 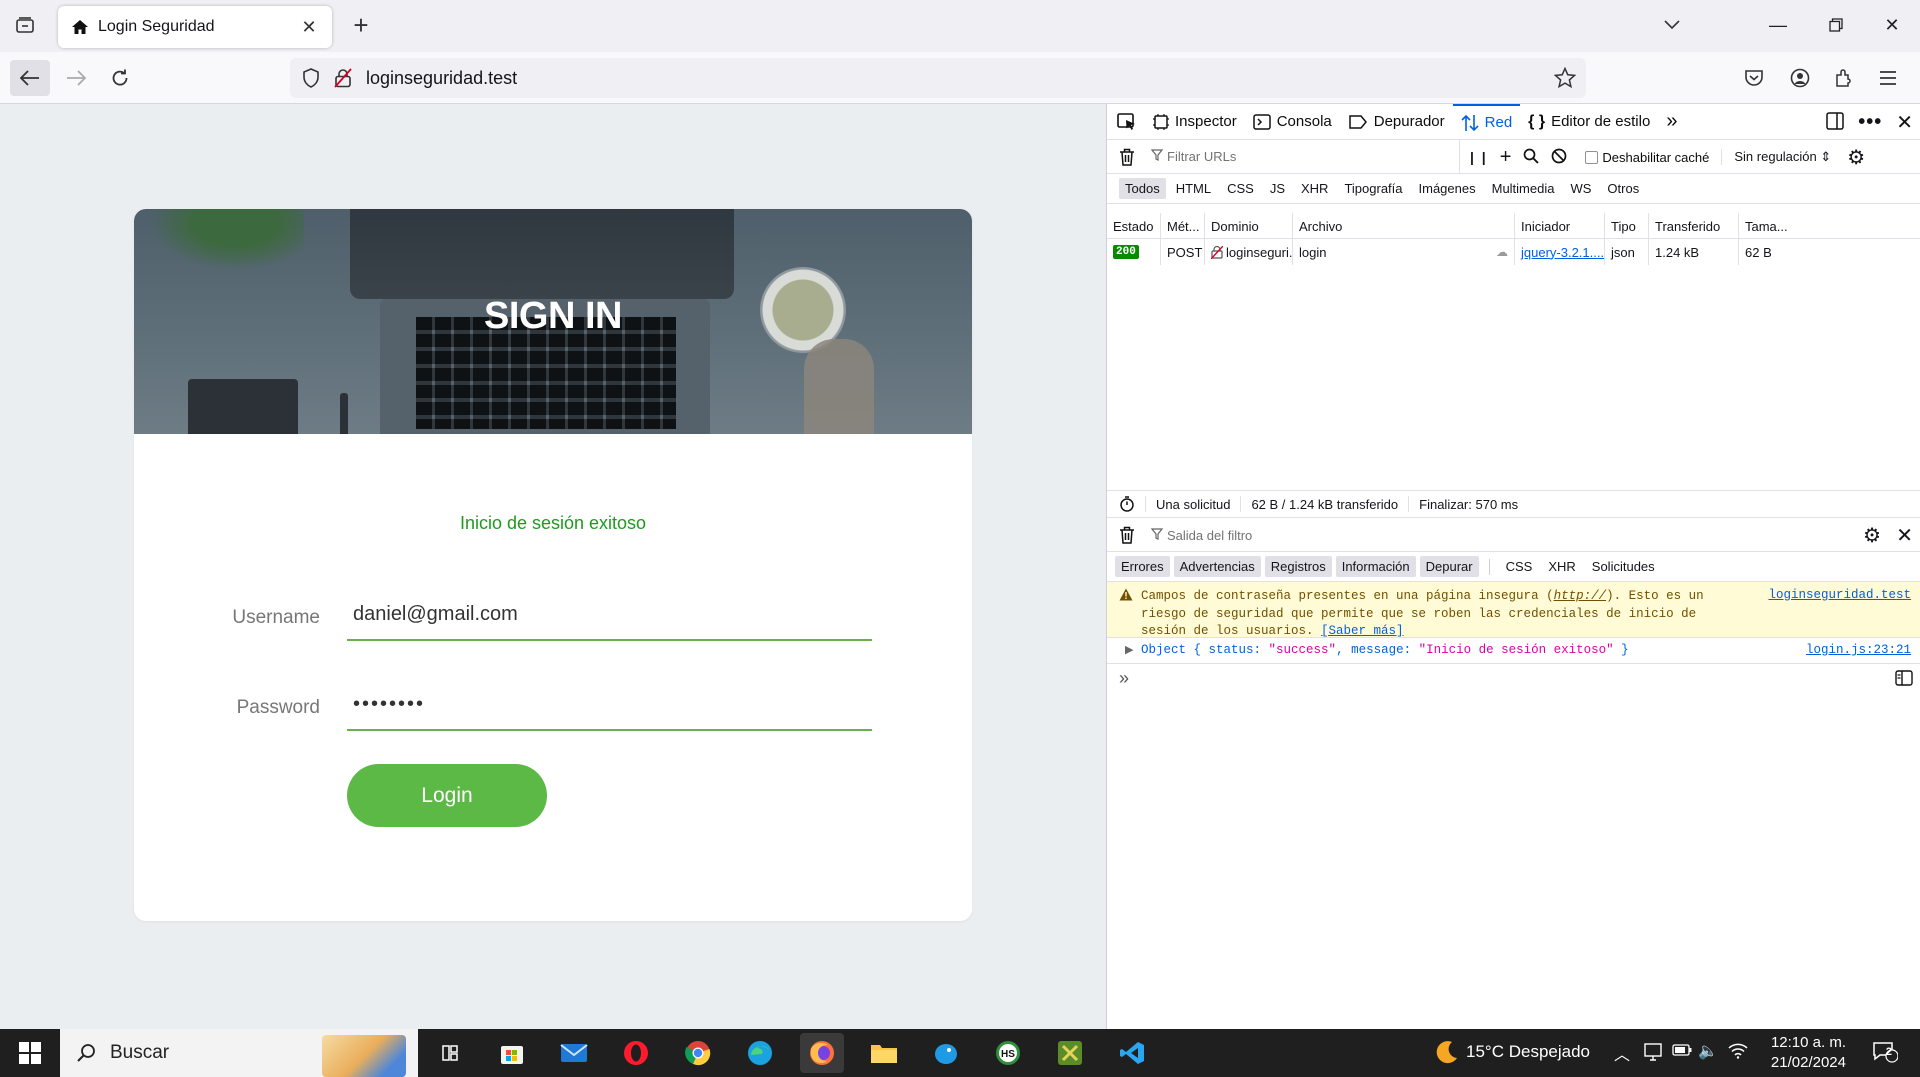 What do you see at coordinates (1580, 596) in the screenshot?
I see `warning-http-link: http://` at bounding box center [1580, 596].